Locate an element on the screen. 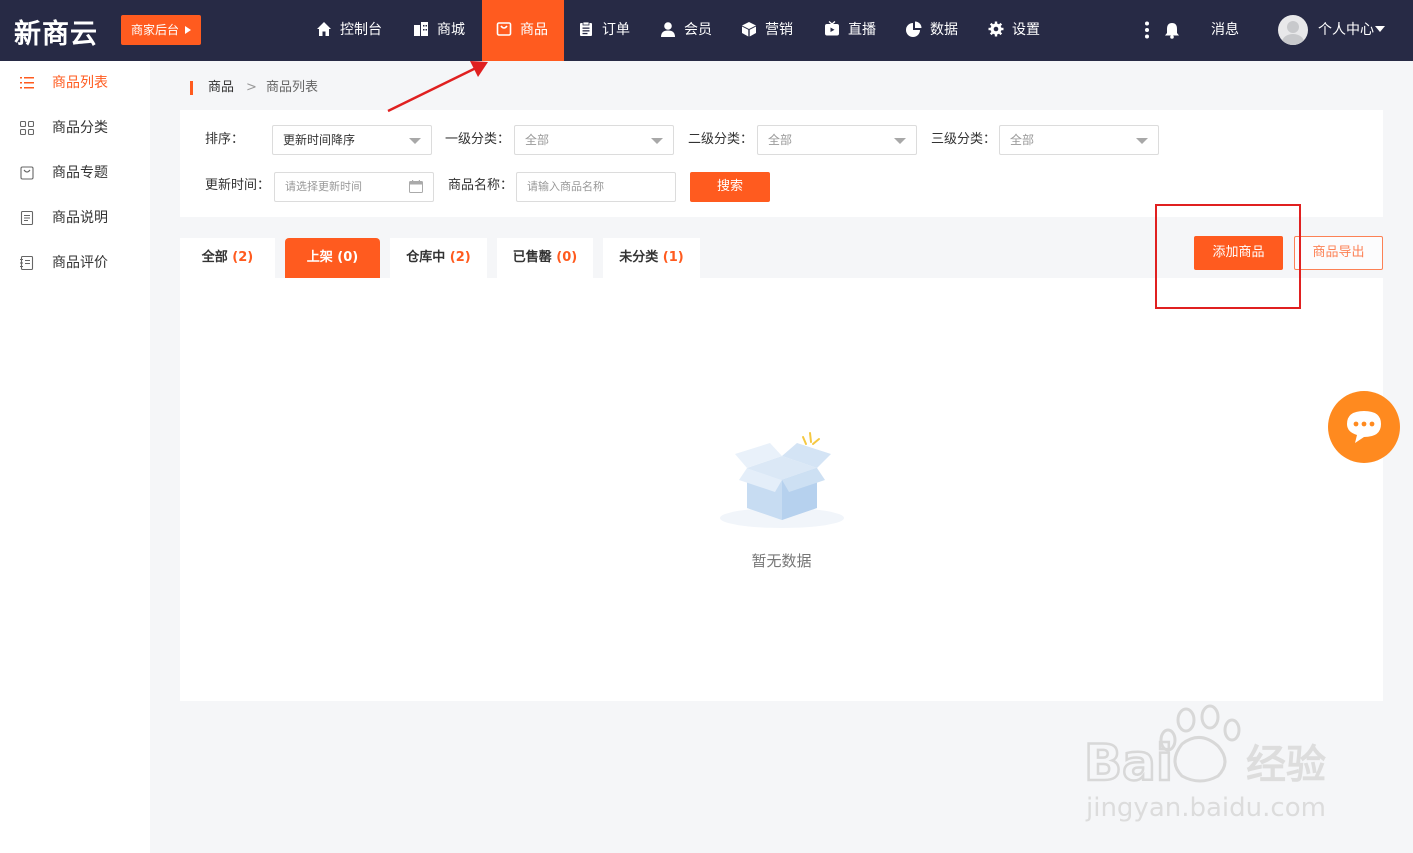  product-name-placeholder: 请输入商品名称 is located at coordinates (565, 186).